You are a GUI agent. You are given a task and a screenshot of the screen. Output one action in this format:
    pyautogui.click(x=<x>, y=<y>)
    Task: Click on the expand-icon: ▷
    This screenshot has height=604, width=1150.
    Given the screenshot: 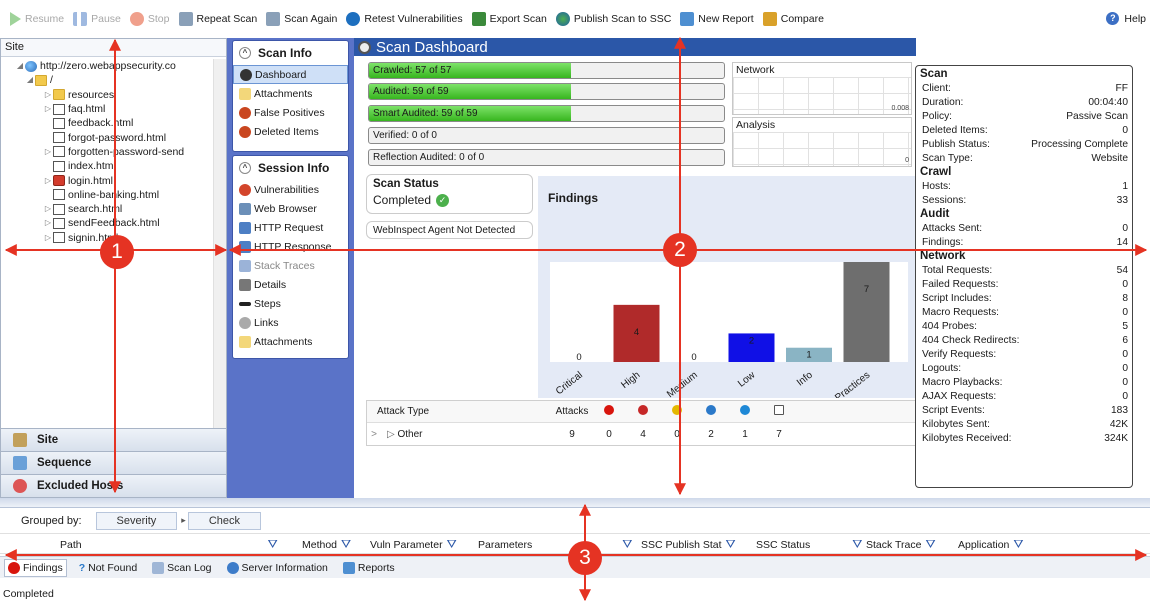 What is the action you would take?
    pyautogui.click(x=392, y=434)
    